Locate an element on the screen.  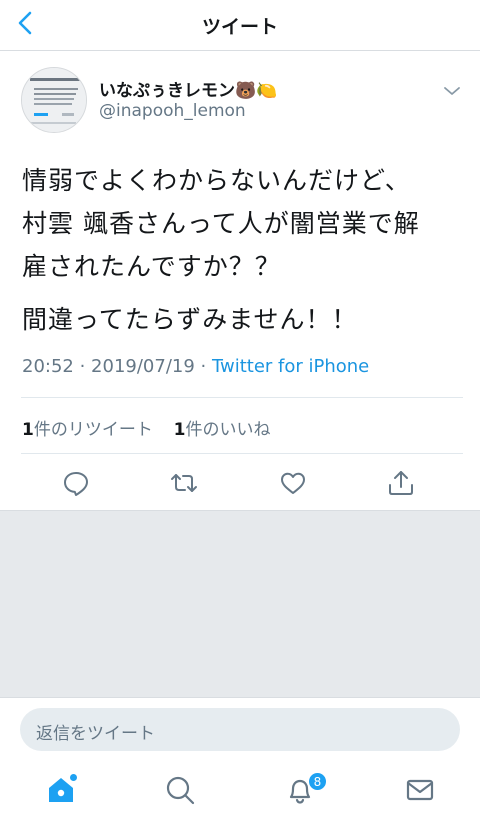
retweet-label: 件のリツイート is located at coordinates (93, 430).